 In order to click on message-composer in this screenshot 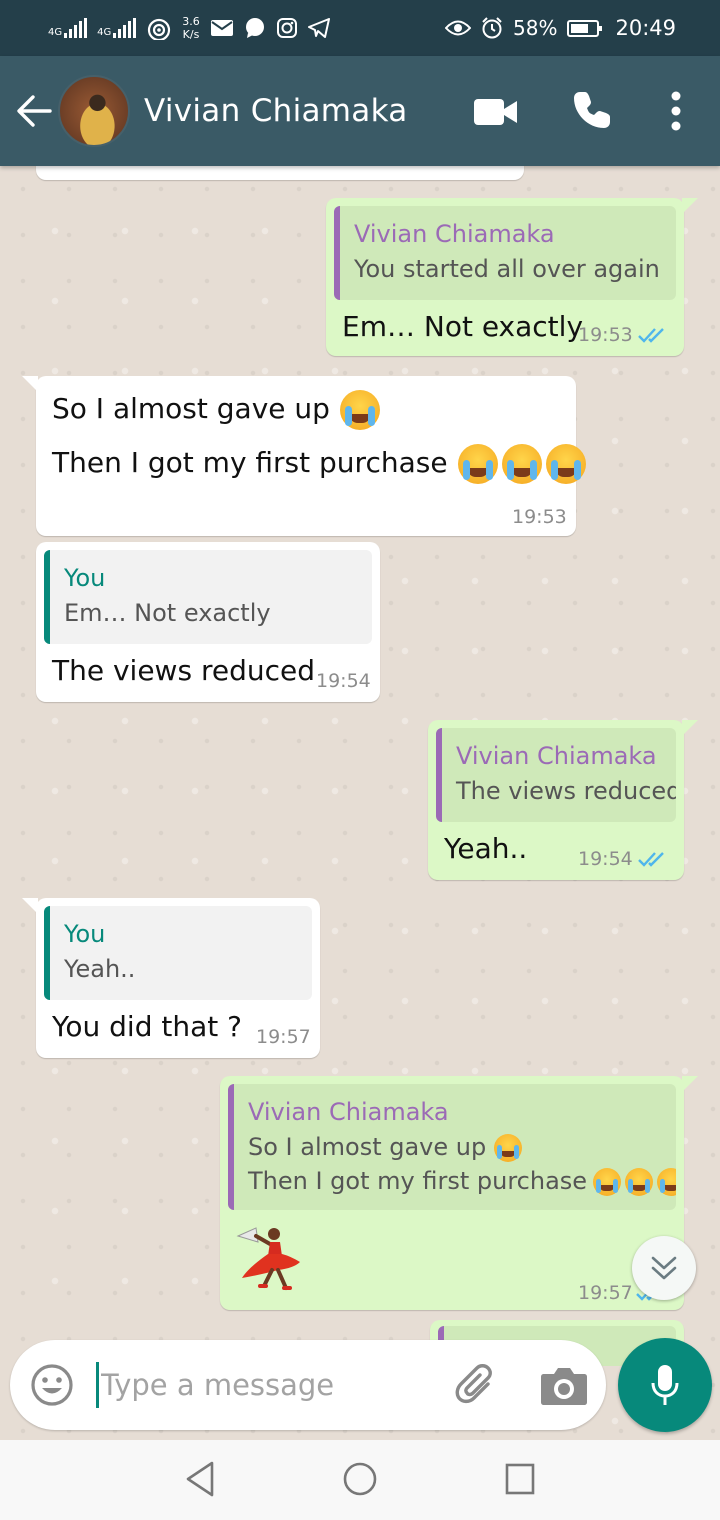, I will do `click(308, 1385)`.